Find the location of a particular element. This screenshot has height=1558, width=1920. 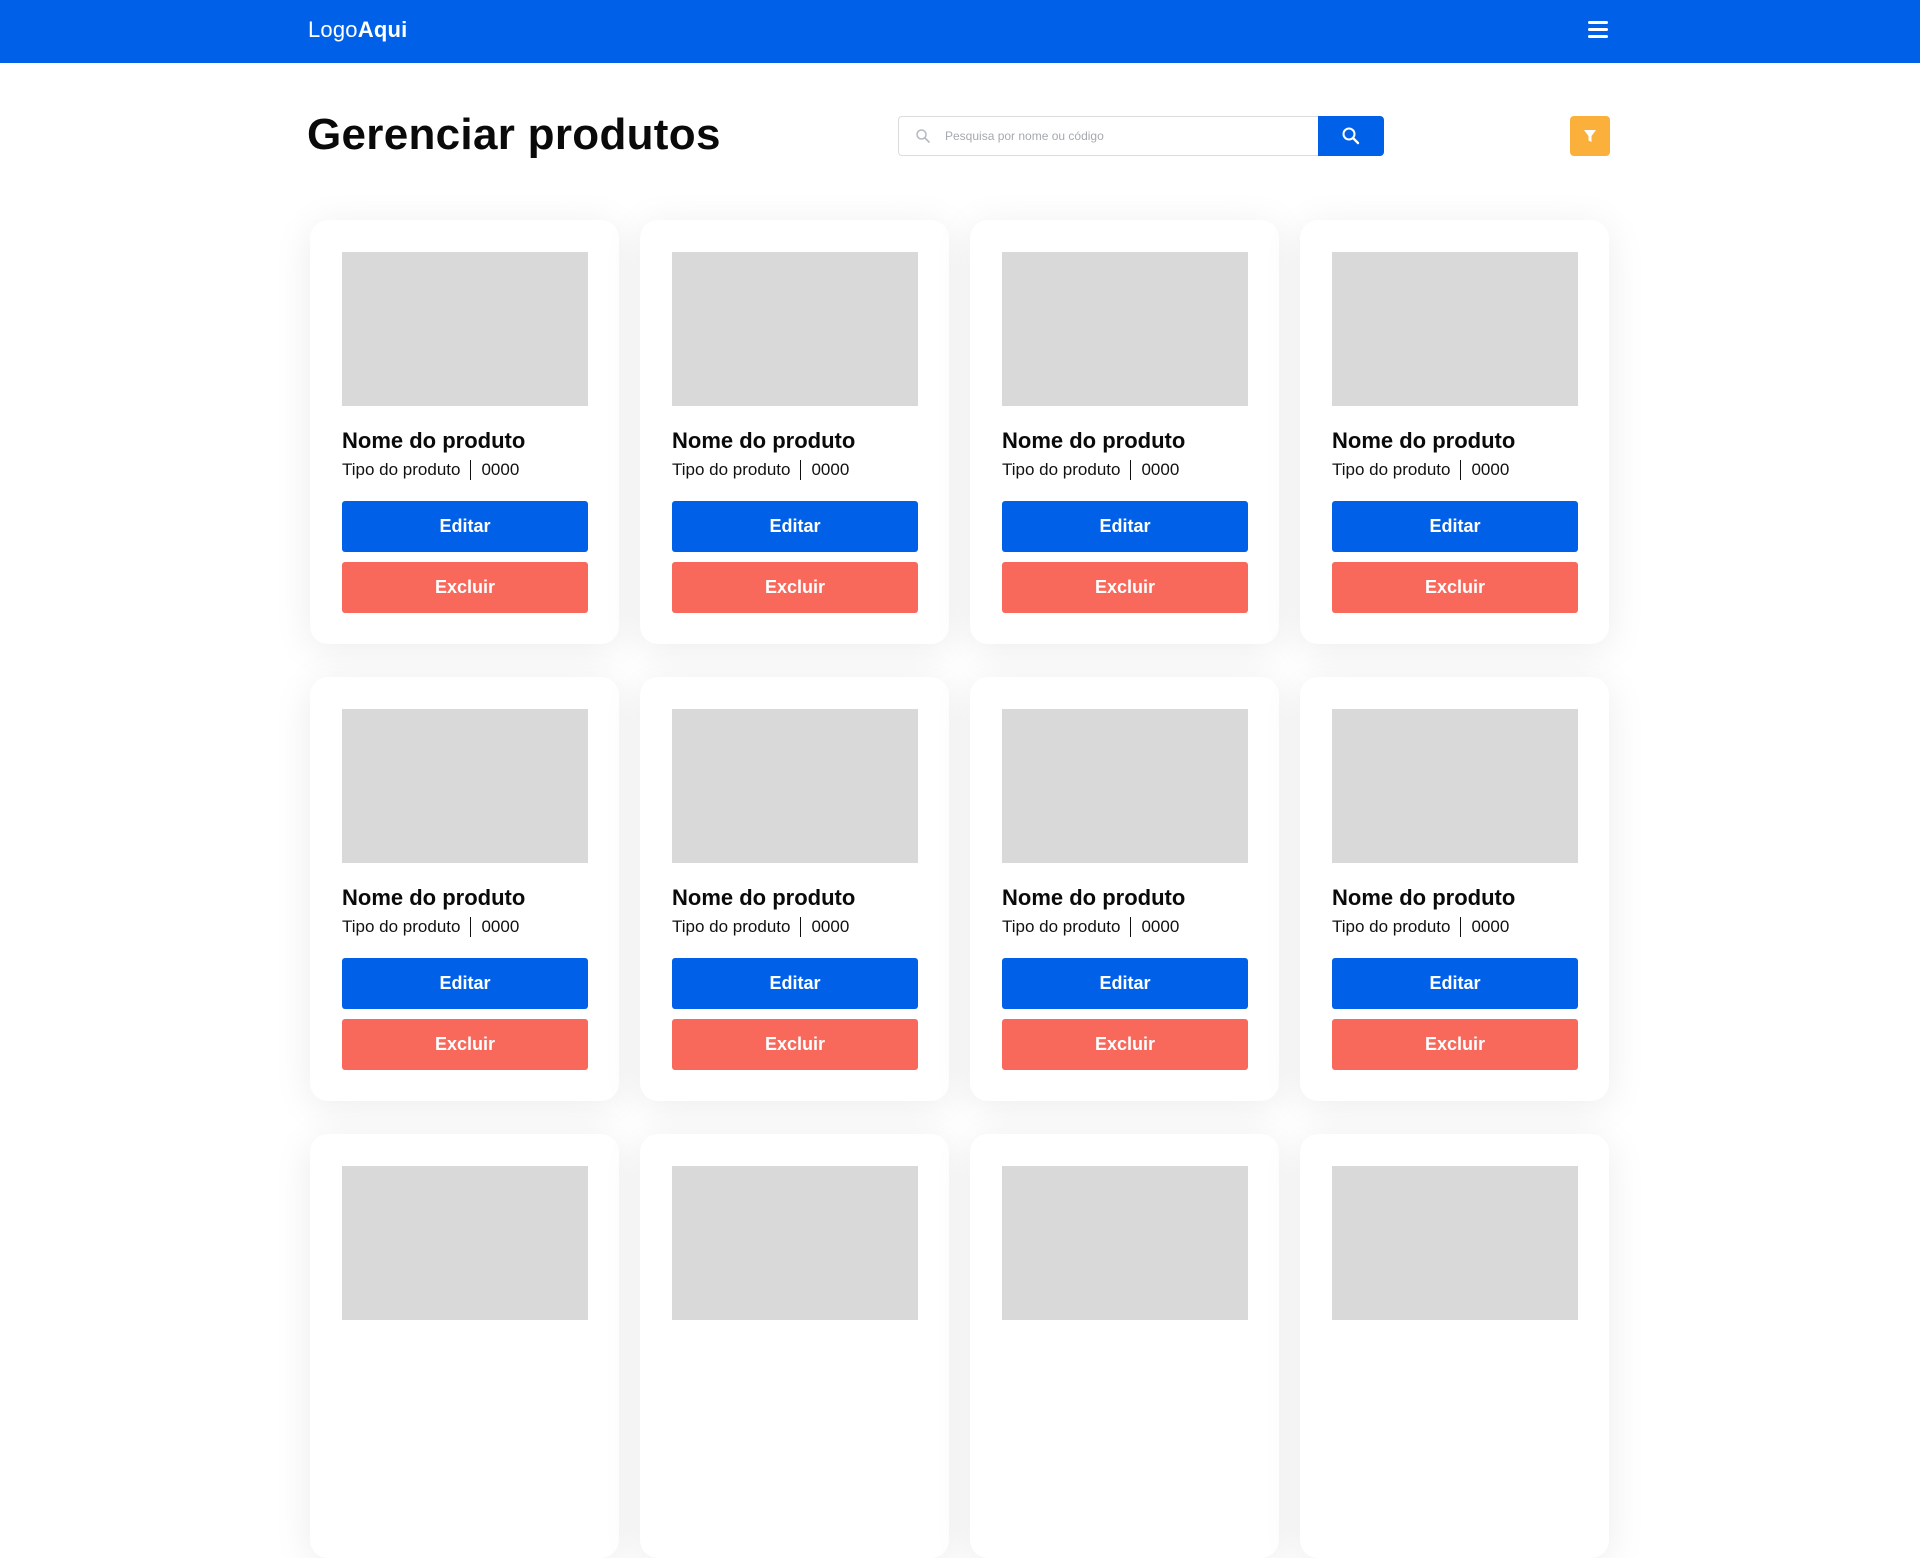

top-navbar: LogoAqui is located at coordinates (960, 31).